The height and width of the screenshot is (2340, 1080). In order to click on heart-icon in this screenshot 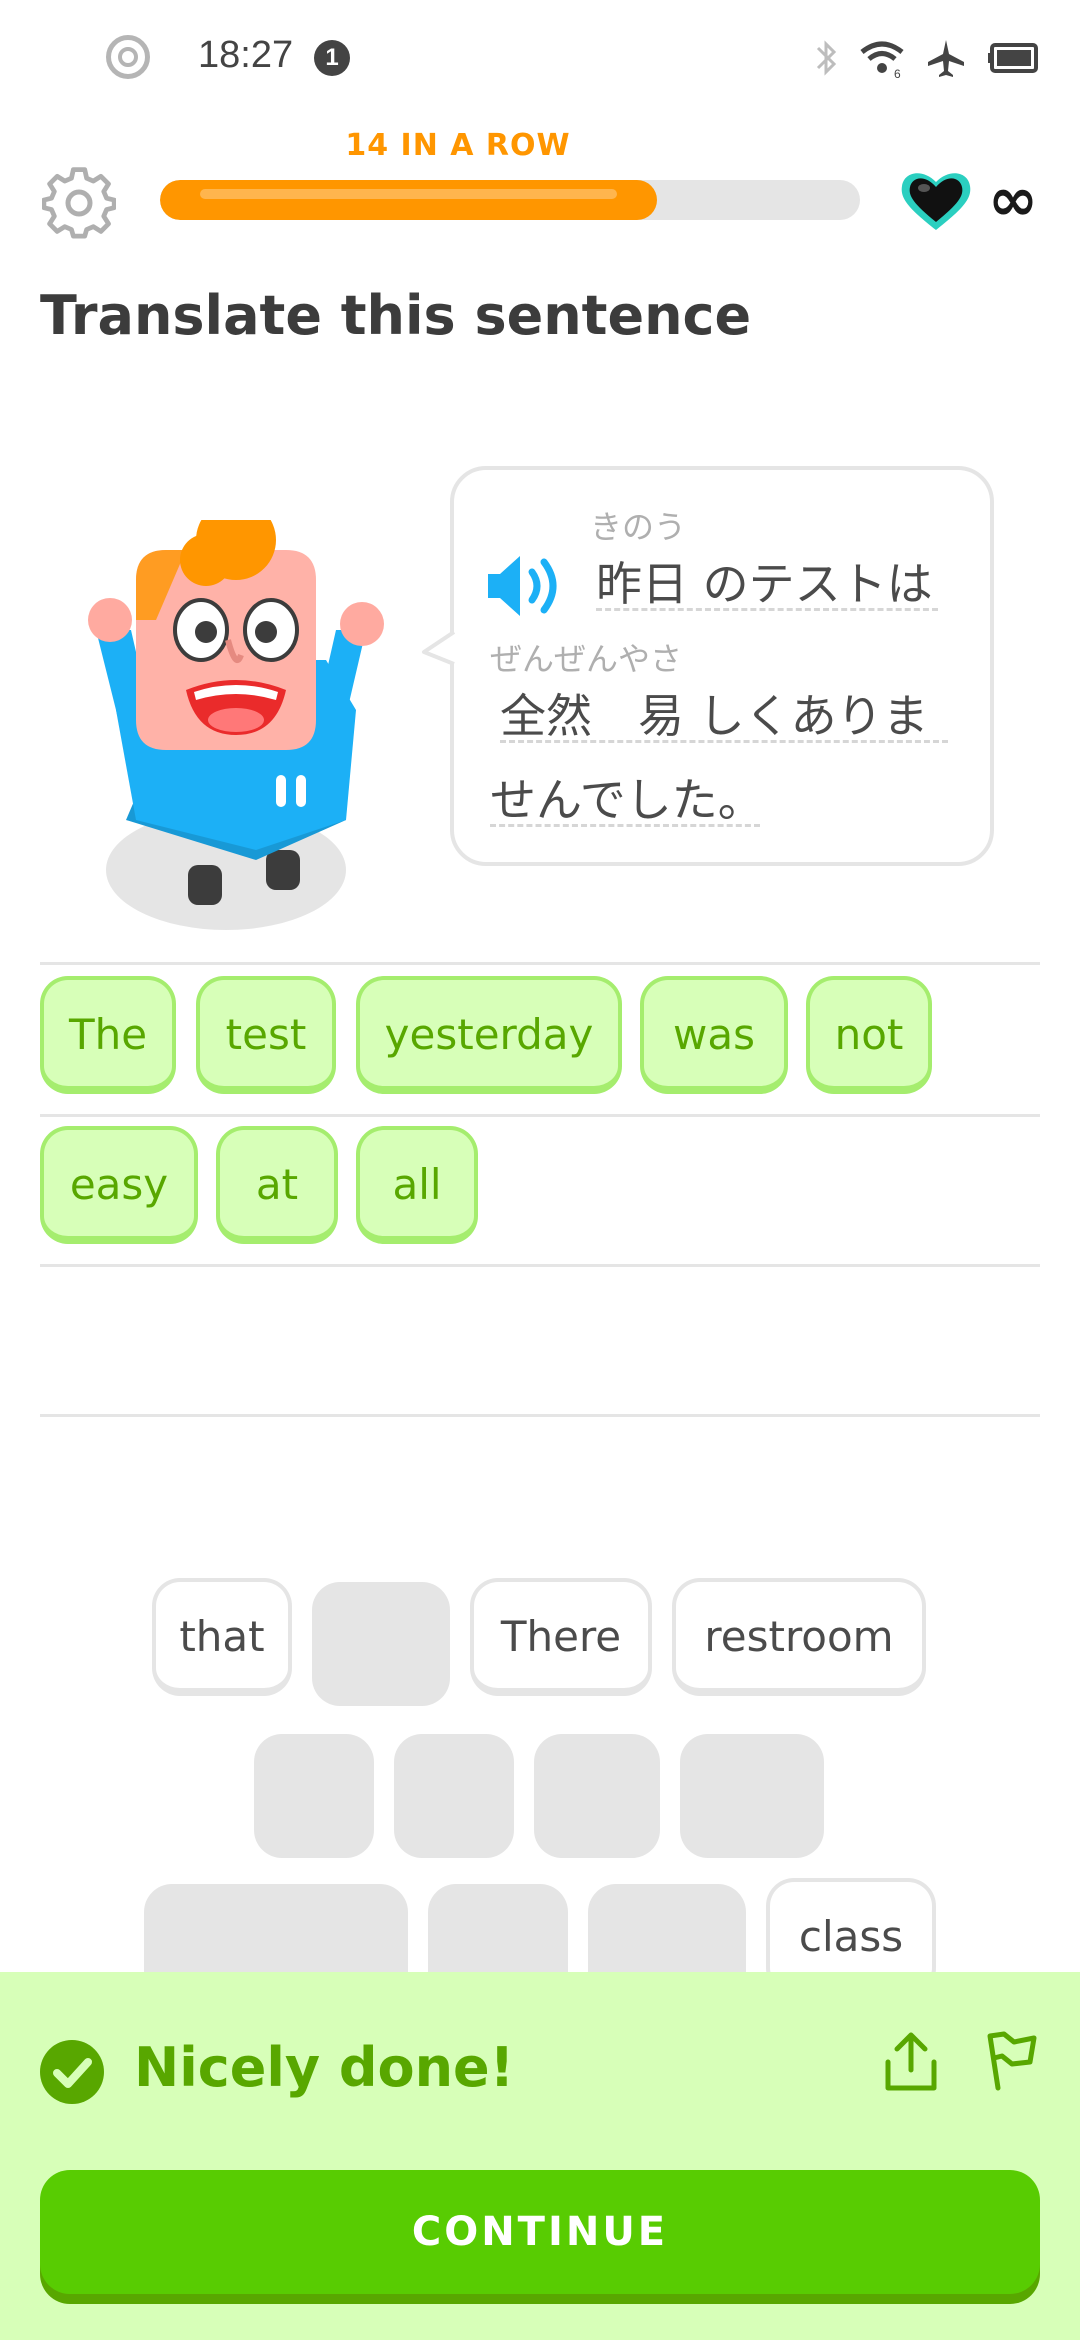, I will do `click(936, 201)`.